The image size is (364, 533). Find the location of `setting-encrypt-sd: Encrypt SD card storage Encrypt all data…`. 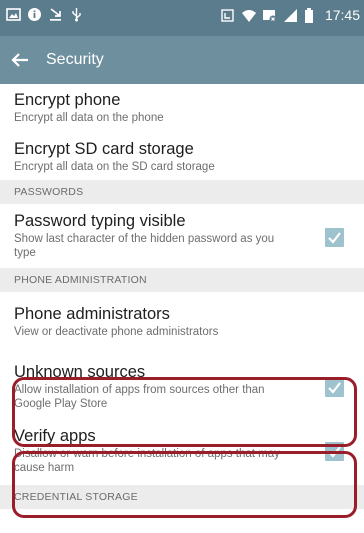

setting-encrypt-sd: Encrypt SD card storage Encrypt all data… is located at coordinates (182, 155).